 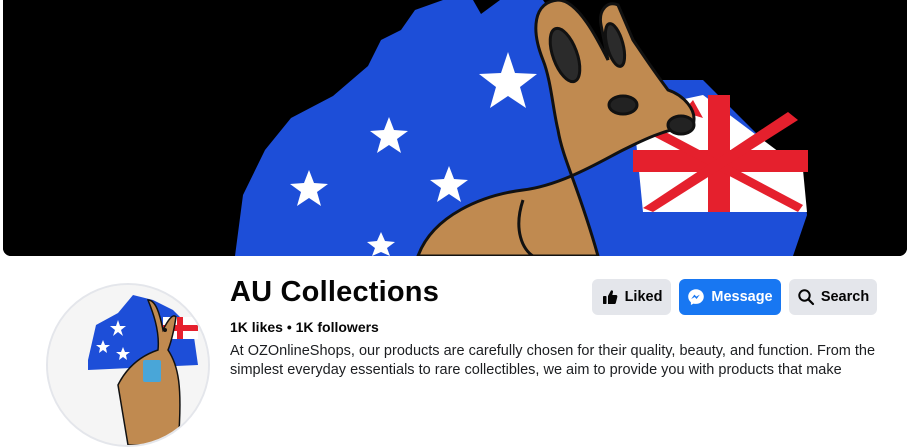 I want to click on thumbs-up-icon, so click(x=610, y=297).